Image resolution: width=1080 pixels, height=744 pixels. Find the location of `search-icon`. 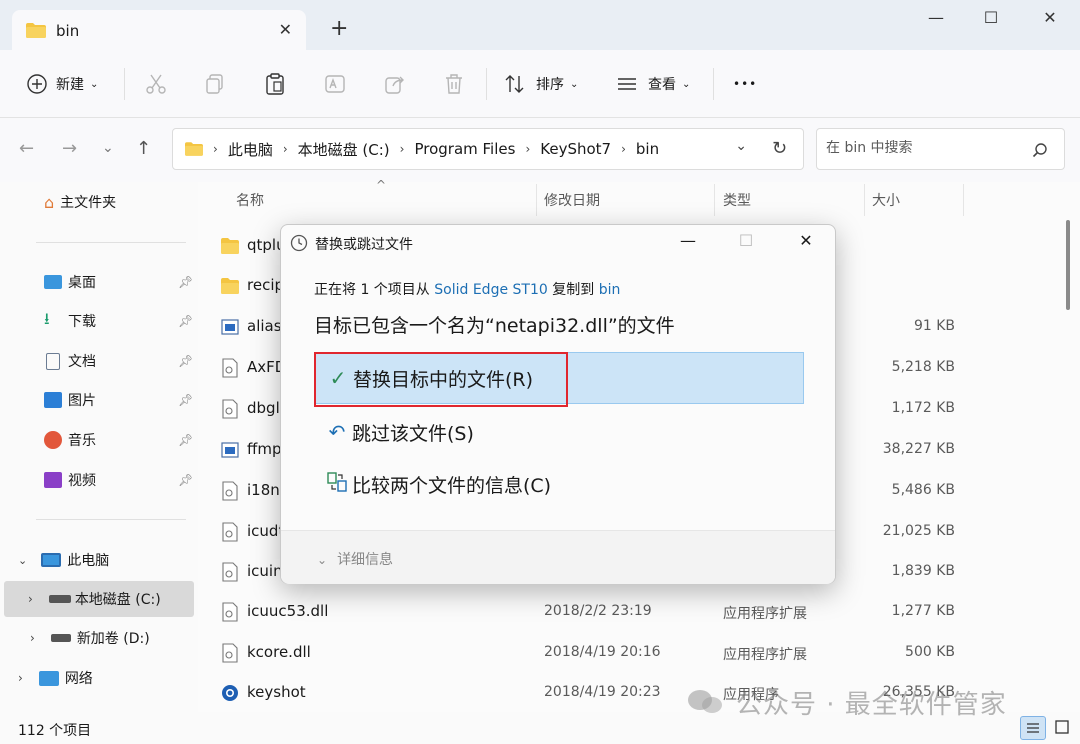

search-icon is located at coordinates (1040, 150).